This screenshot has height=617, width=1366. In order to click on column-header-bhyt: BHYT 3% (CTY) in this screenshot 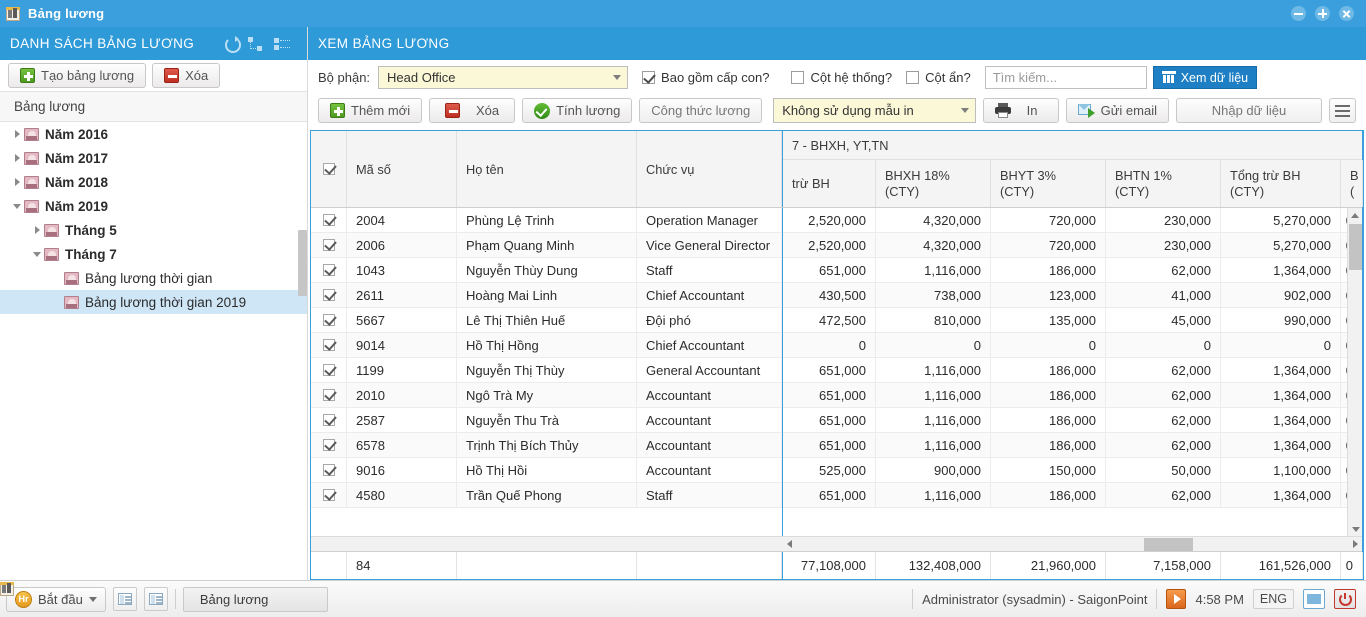, I will do `click(1048, 183)`.